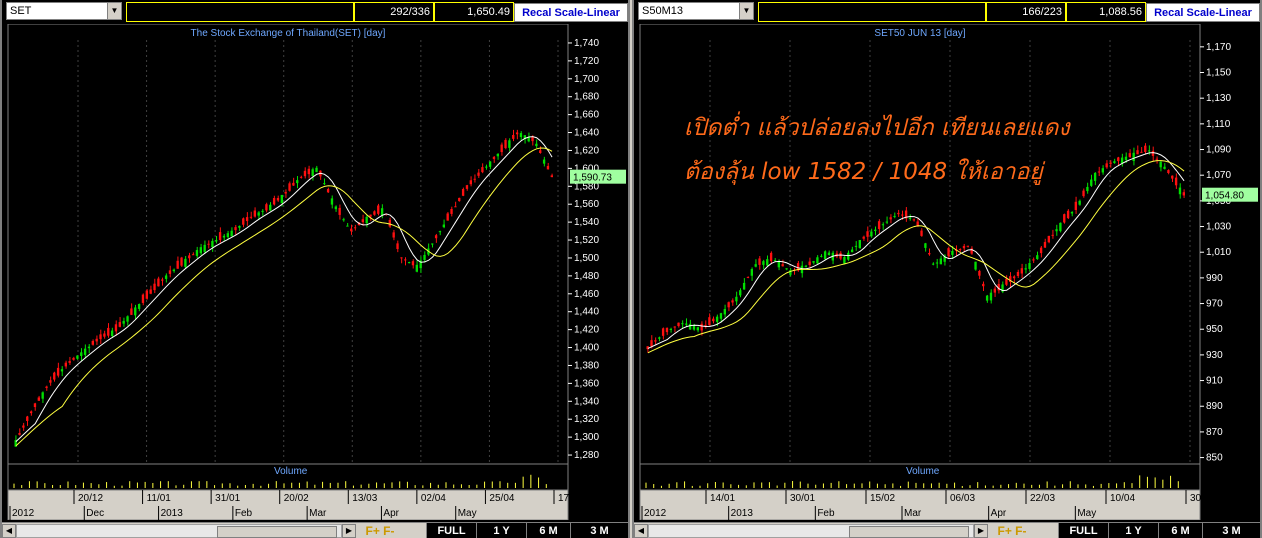  What do you see at coordinates (1214, 458) in the screenshot?
I see `y-axis-label: 850` at bounding box center [1214, 458].